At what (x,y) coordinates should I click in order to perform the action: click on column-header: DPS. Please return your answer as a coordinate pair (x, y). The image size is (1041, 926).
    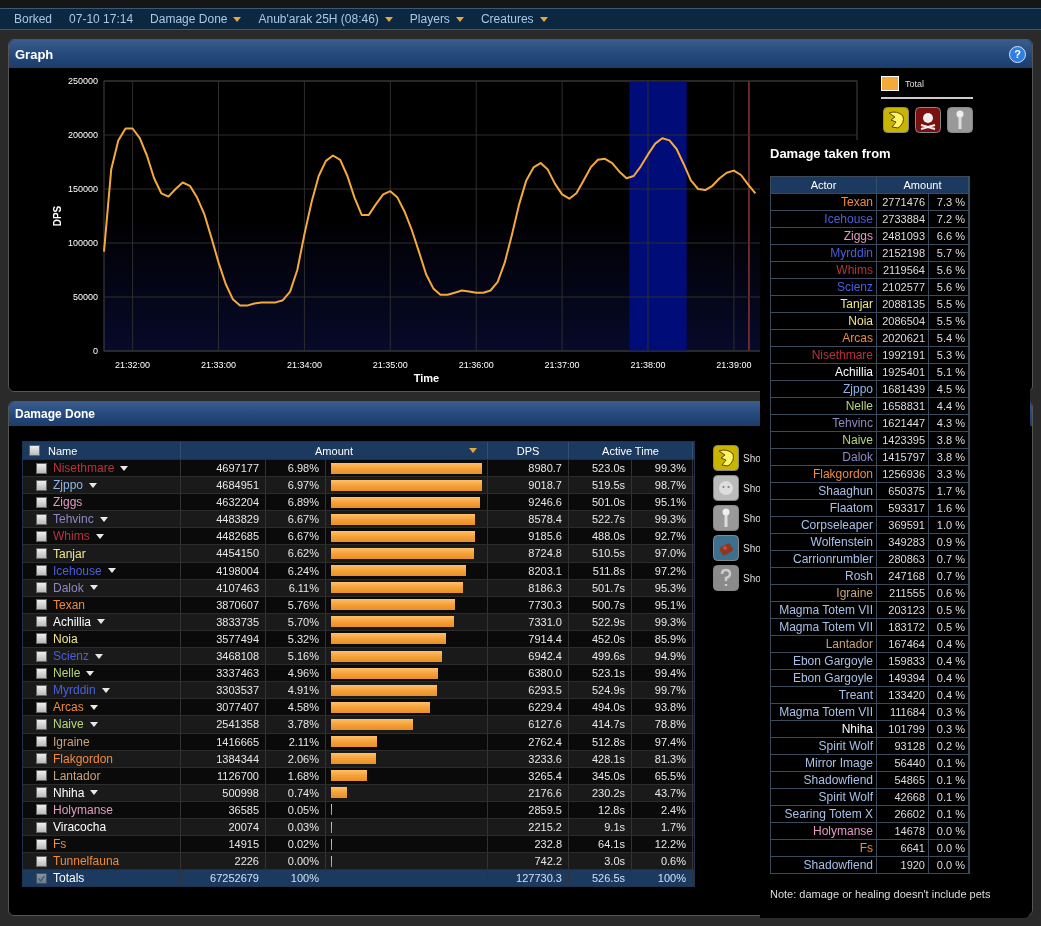
    Looking at the image, I should click on (528, 450).